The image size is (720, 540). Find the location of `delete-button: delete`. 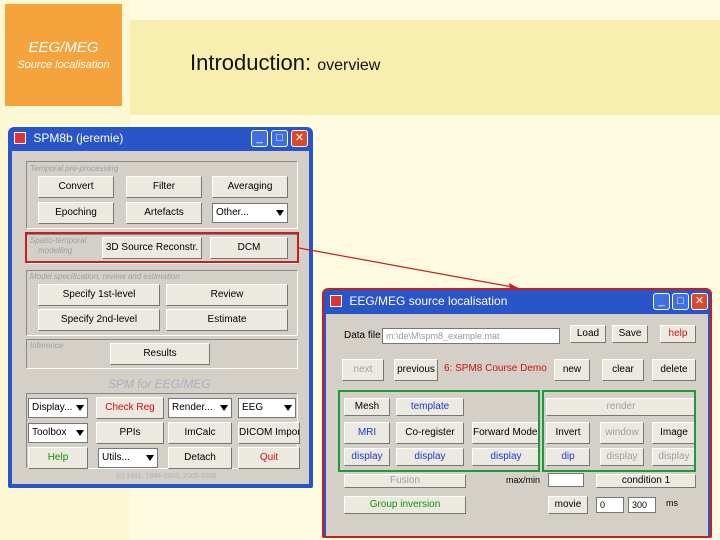

delete-button: delete is located at coordinates (674, 370).